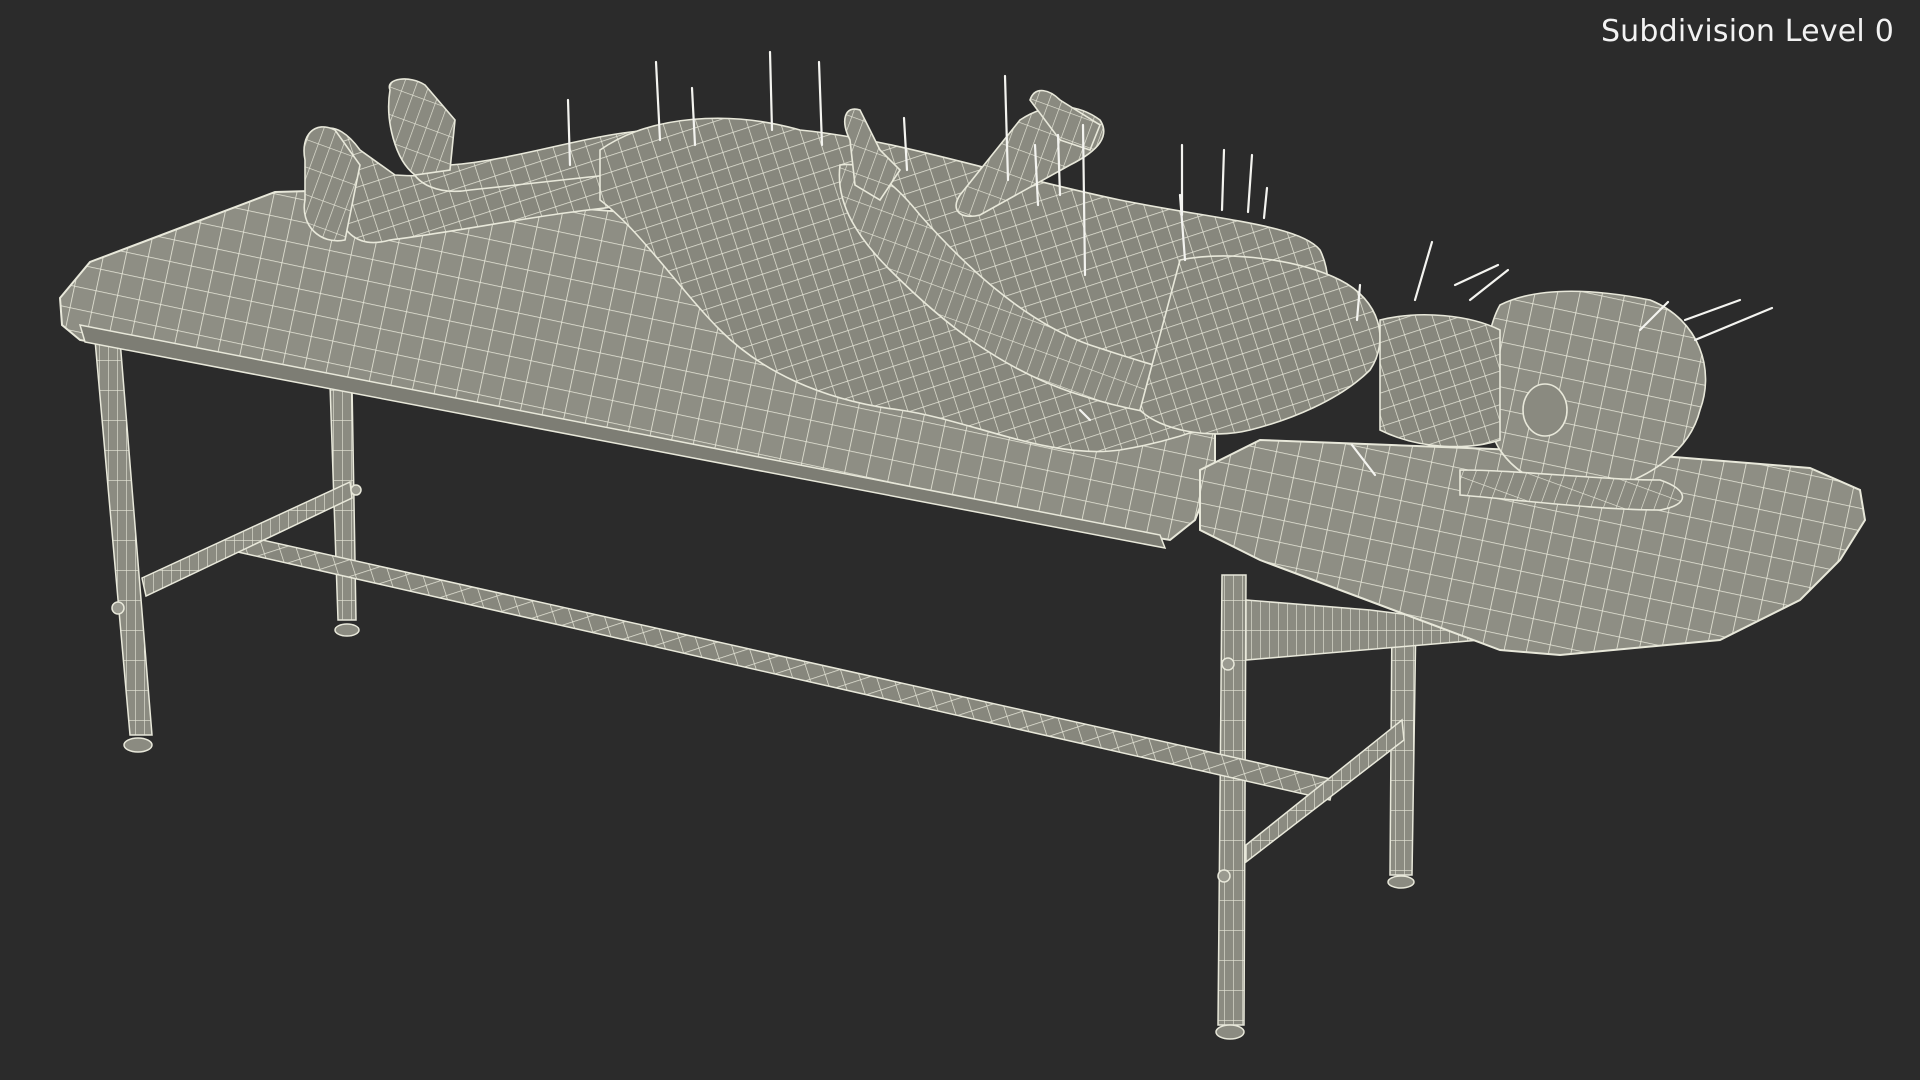 Image resolution: width=1920 pixels, height=1080 pixels. What do you see at coordinates (421, 127) in the screenshot?
I see `body-foot-right` at bounding box center [421, 127].